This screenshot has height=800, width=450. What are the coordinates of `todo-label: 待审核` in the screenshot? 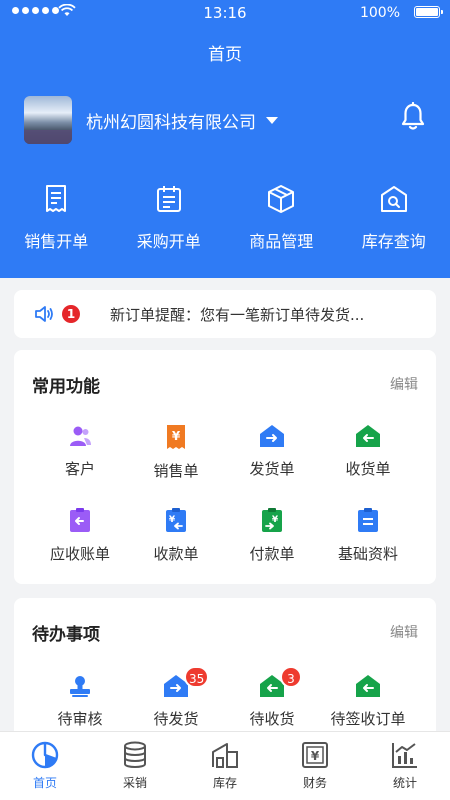 It's located at (80, 719).